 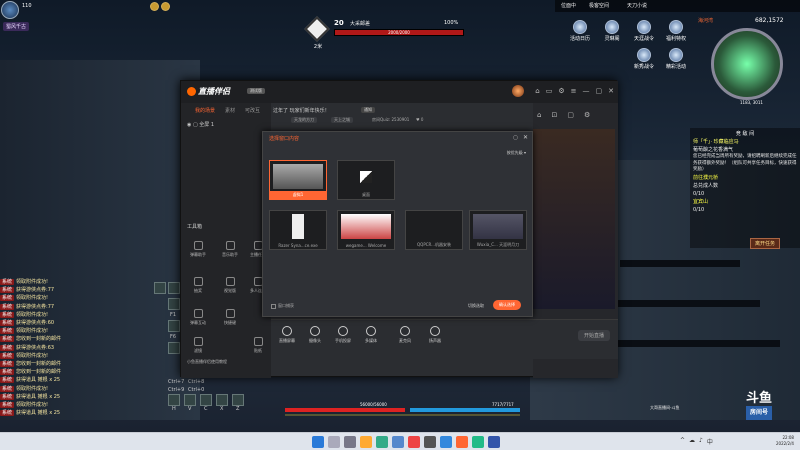 I want to click on tool-filter: 滤镜, so click(x=198, y=345).